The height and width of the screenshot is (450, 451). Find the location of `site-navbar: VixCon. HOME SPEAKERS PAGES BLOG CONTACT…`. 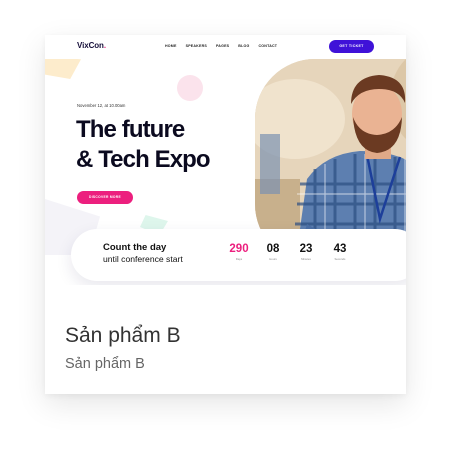

site-navbar: VixCon. HOME SPEAKERS PAGES BLOG CONTACT… is located at coordinates (225, 47).